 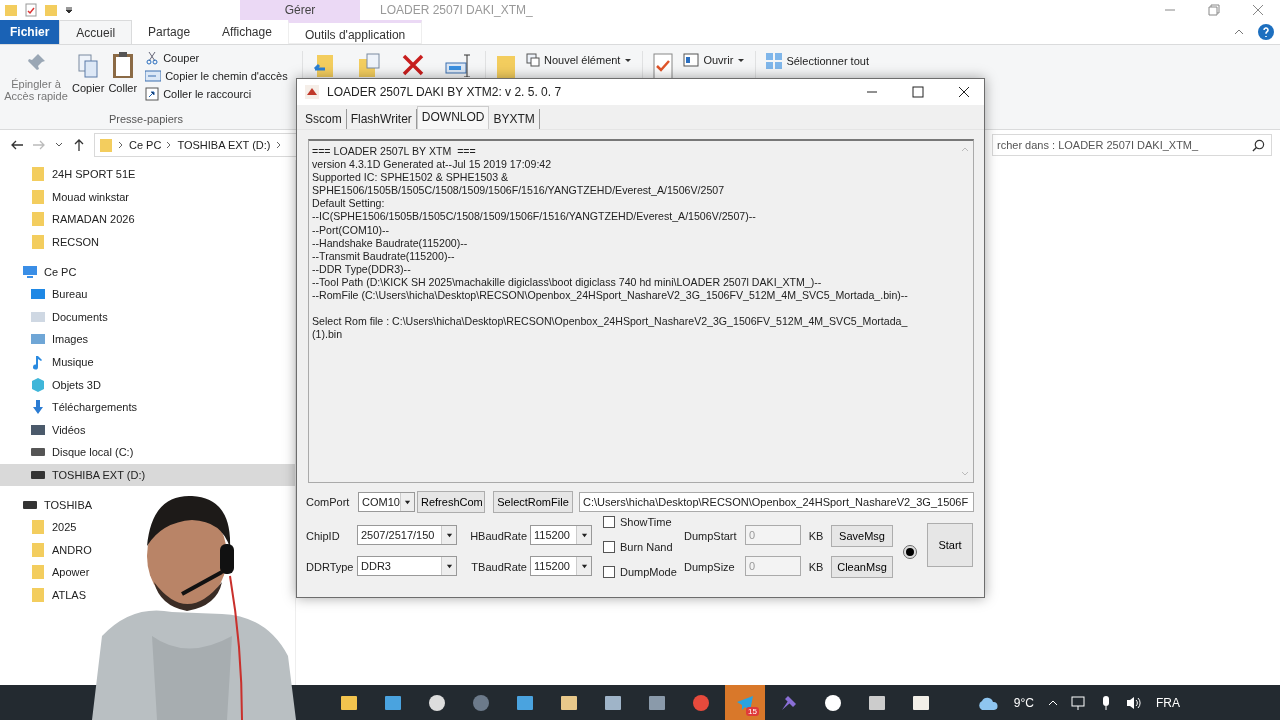 I want to click on log-line: (1).bin, so click(x=328, y=335).